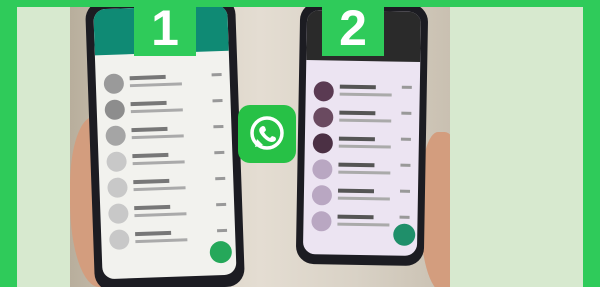 The width and height of the screenshot is (600, 287). I want to click on badge-two: 2, so click(353, 28).